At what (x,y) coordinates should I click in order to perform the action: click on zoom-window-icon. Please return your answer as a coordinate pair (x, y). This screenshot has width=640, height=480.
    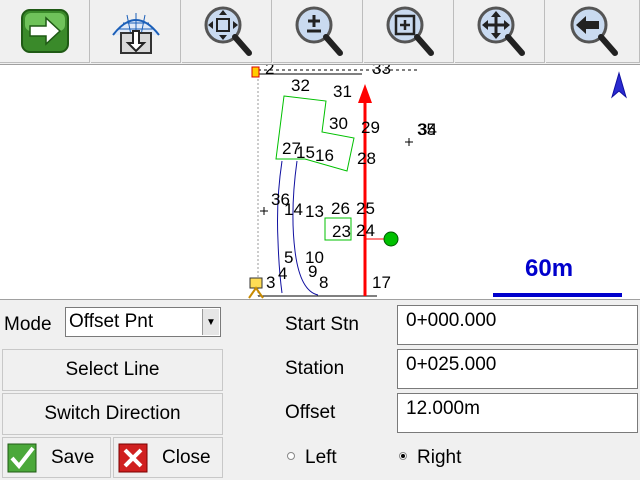
    Looking at the image, I should click on (410, 31).